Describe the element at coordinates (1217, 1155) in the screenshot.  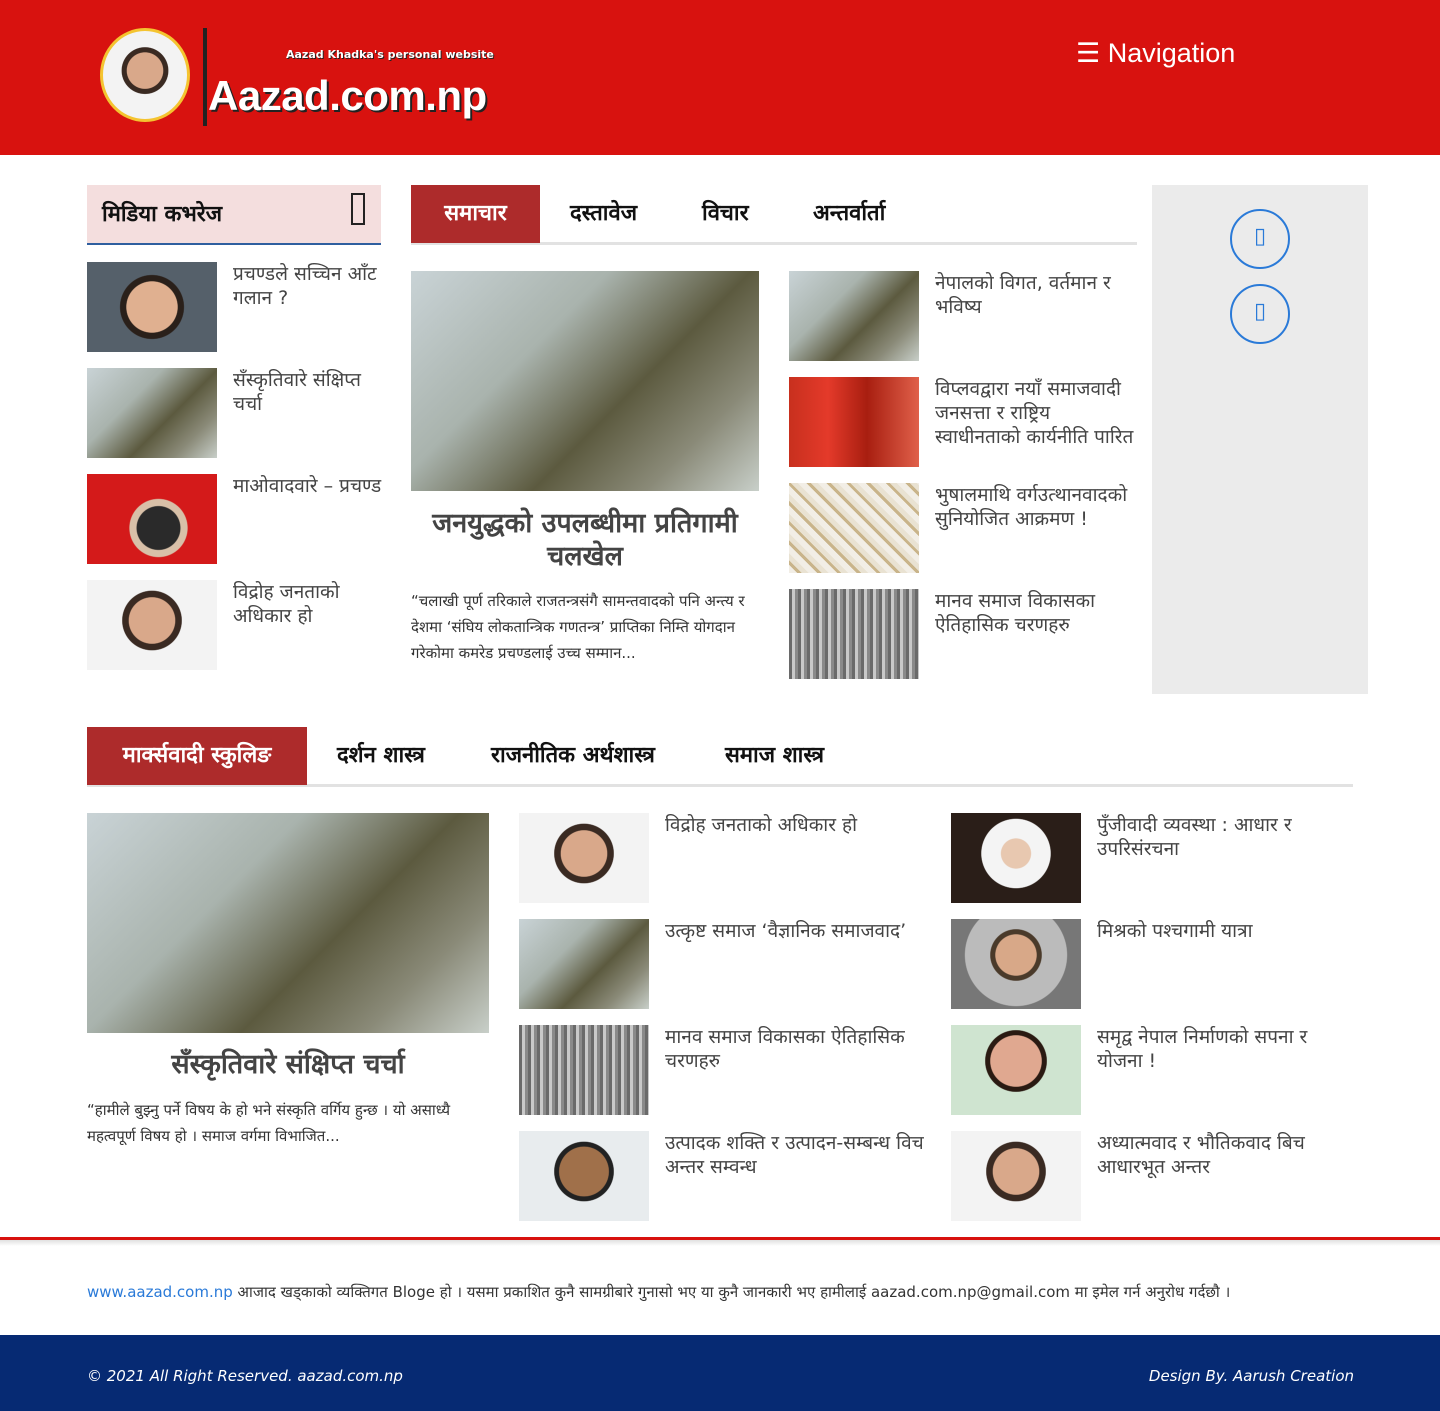
I see `schooling-item-title: अध्यात्मवाद र भौतिकवाद बिच आधारभूत अन्तर` at that location.